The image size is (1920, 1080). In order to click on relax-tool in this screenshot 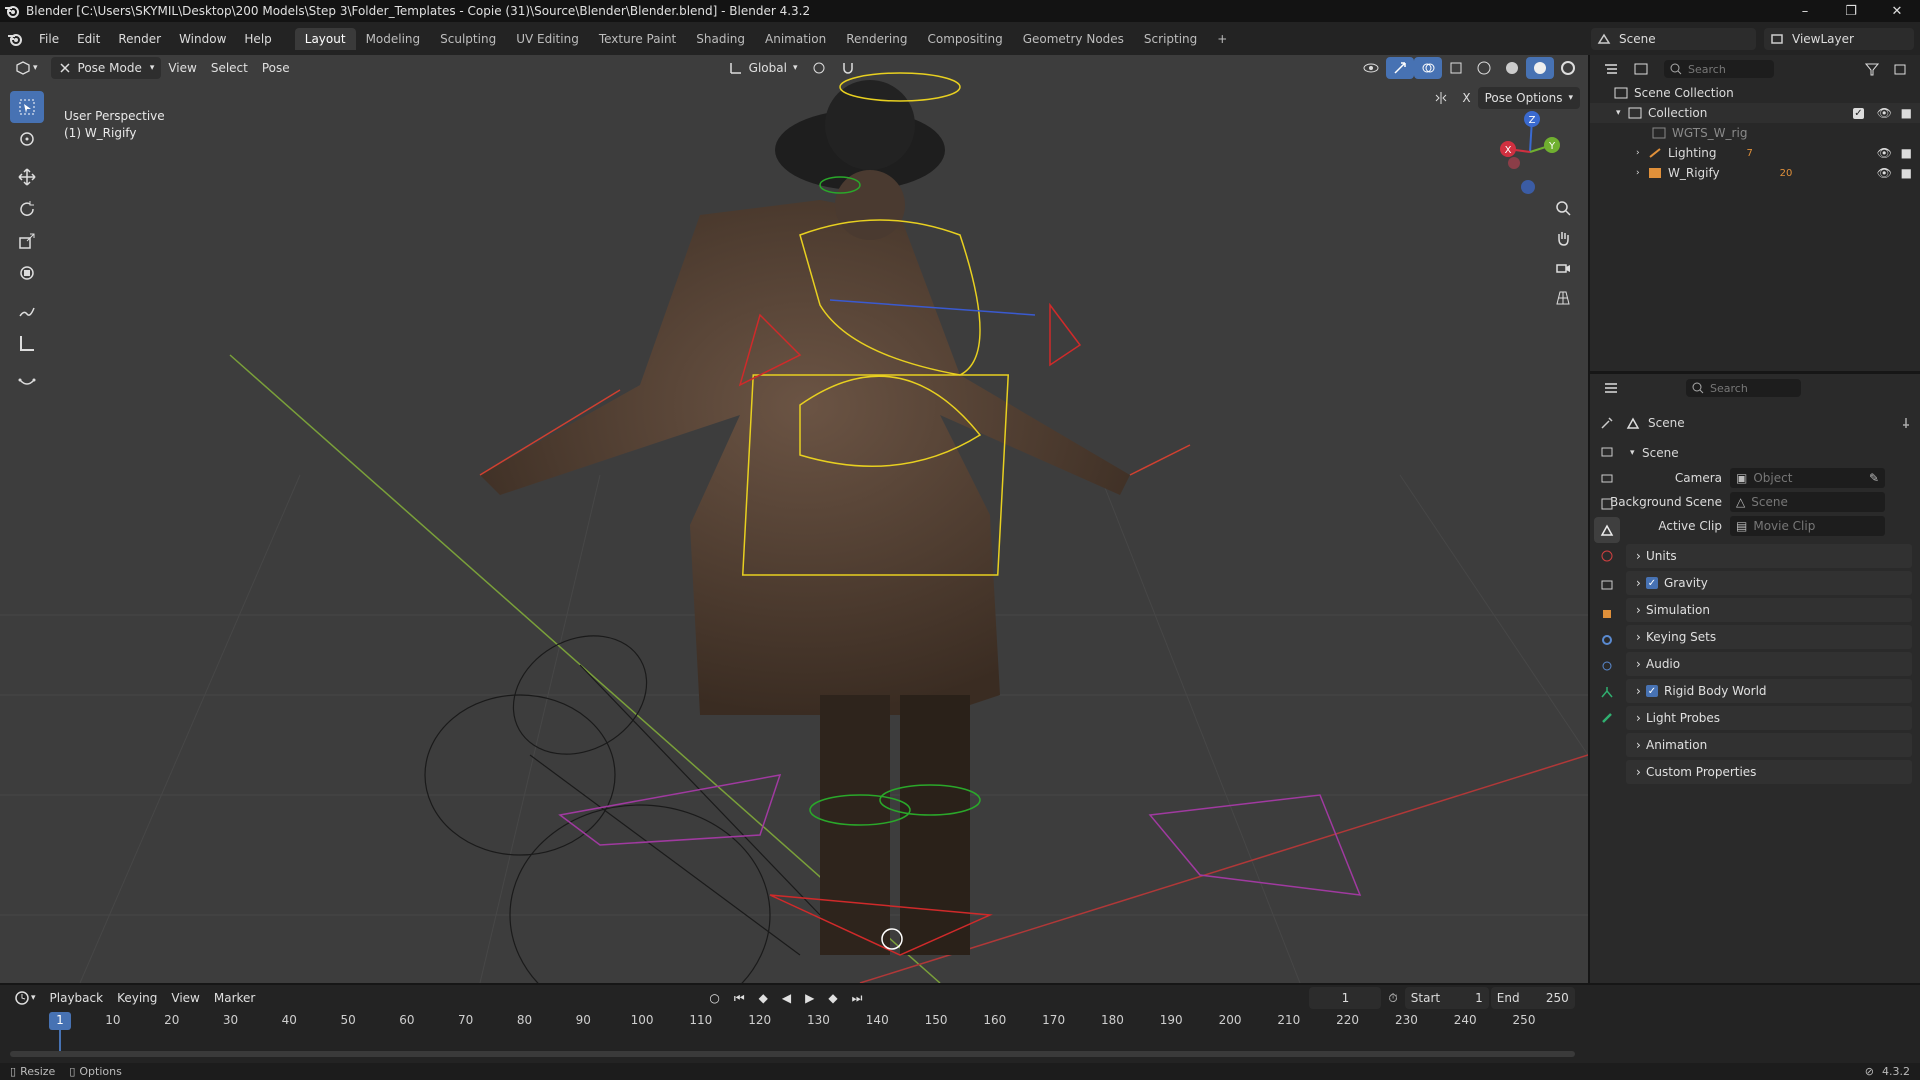, I will do `click(27, 381)`.